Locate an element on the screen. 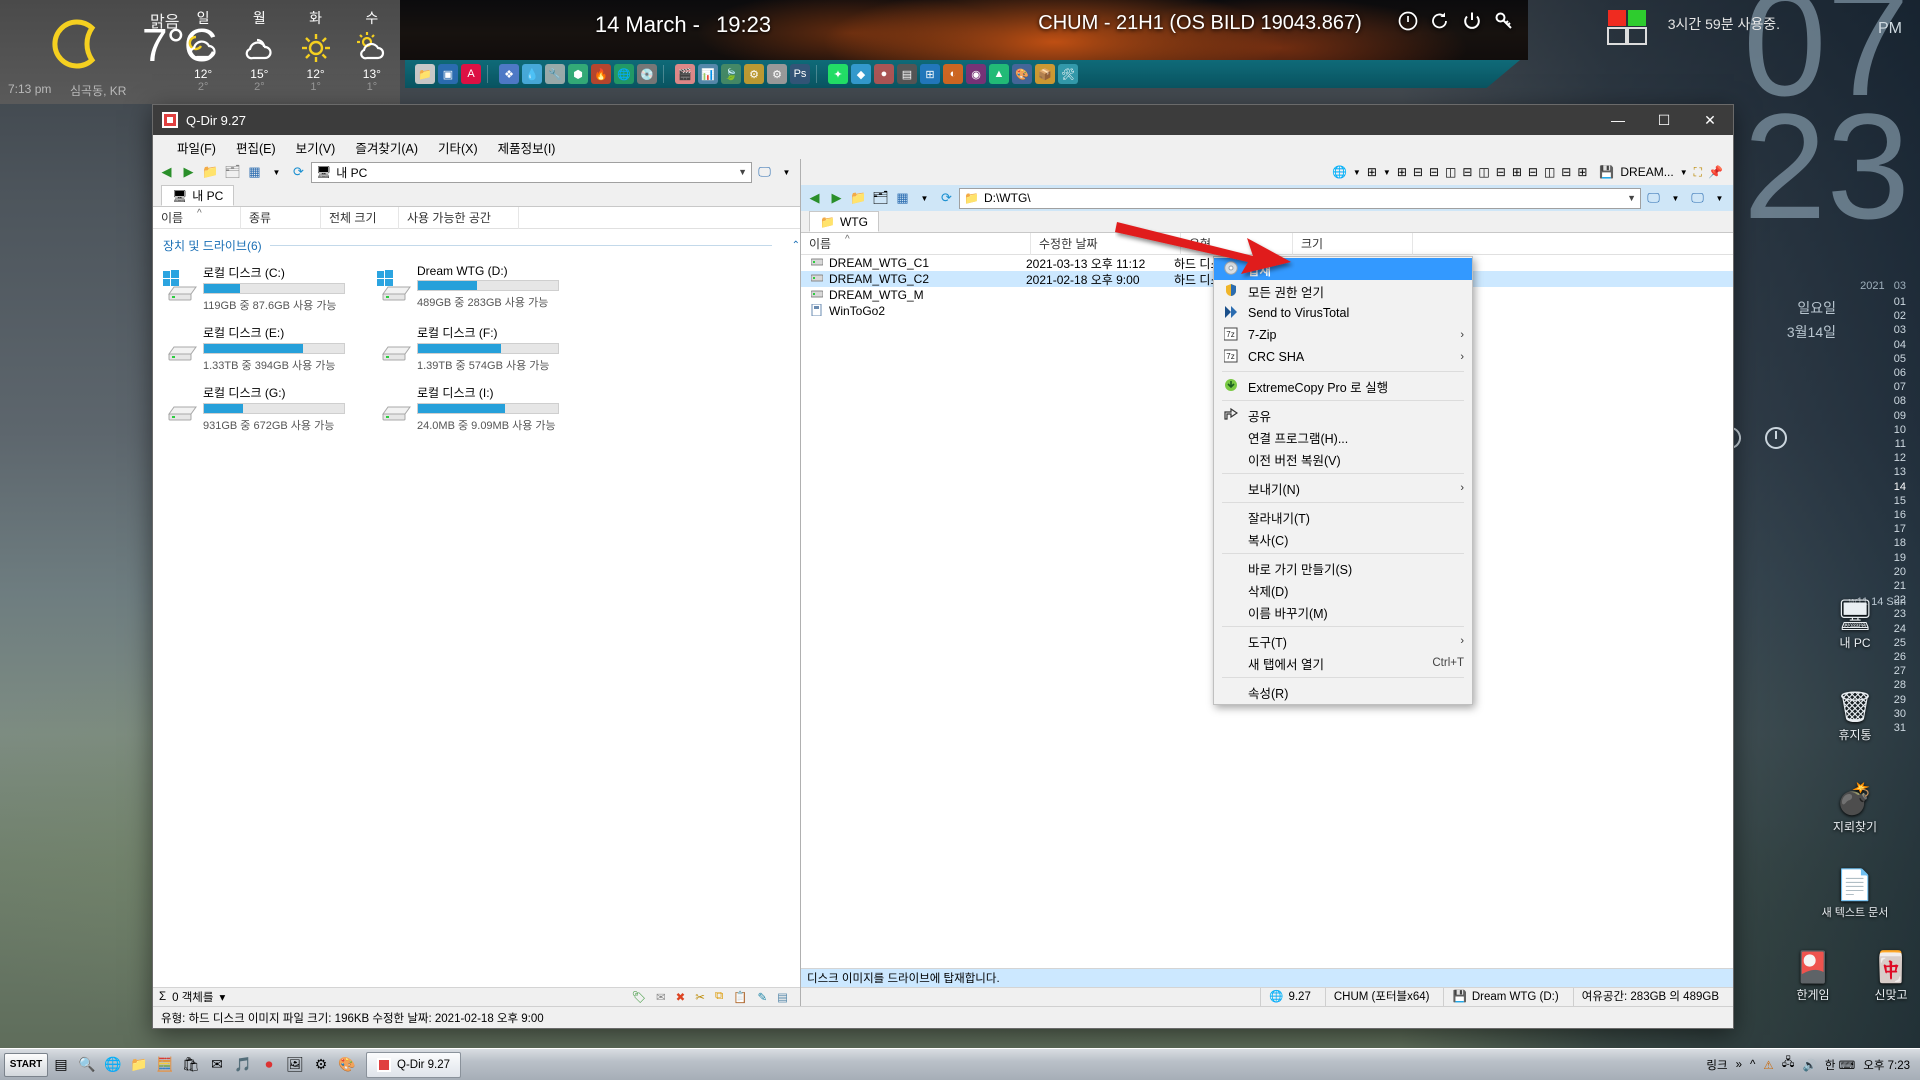 This screenshot has height=1080, width=1920. dock-icon-paint: 🎨 is located at coordinates (1022, 74).